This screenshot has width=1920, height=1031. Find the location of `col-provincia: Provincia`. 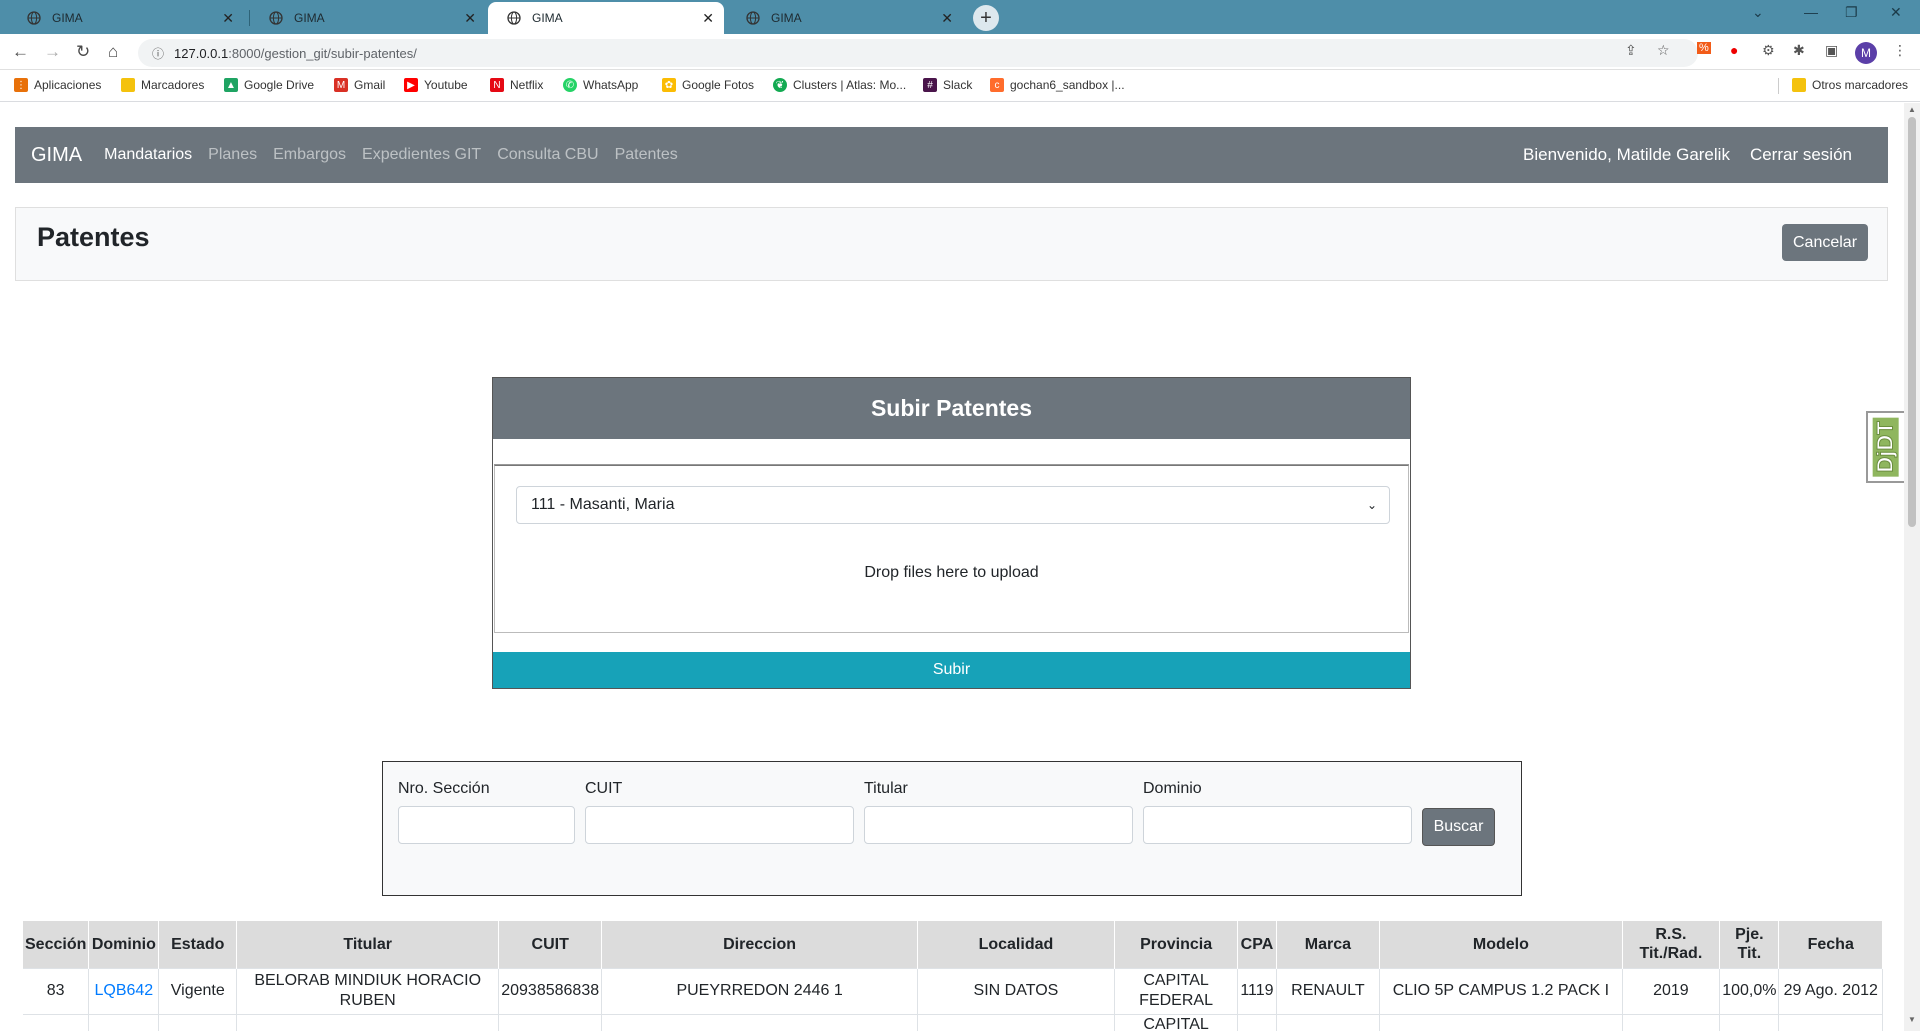

col-provincia: Provincia is located at coordinates (1176, 944).